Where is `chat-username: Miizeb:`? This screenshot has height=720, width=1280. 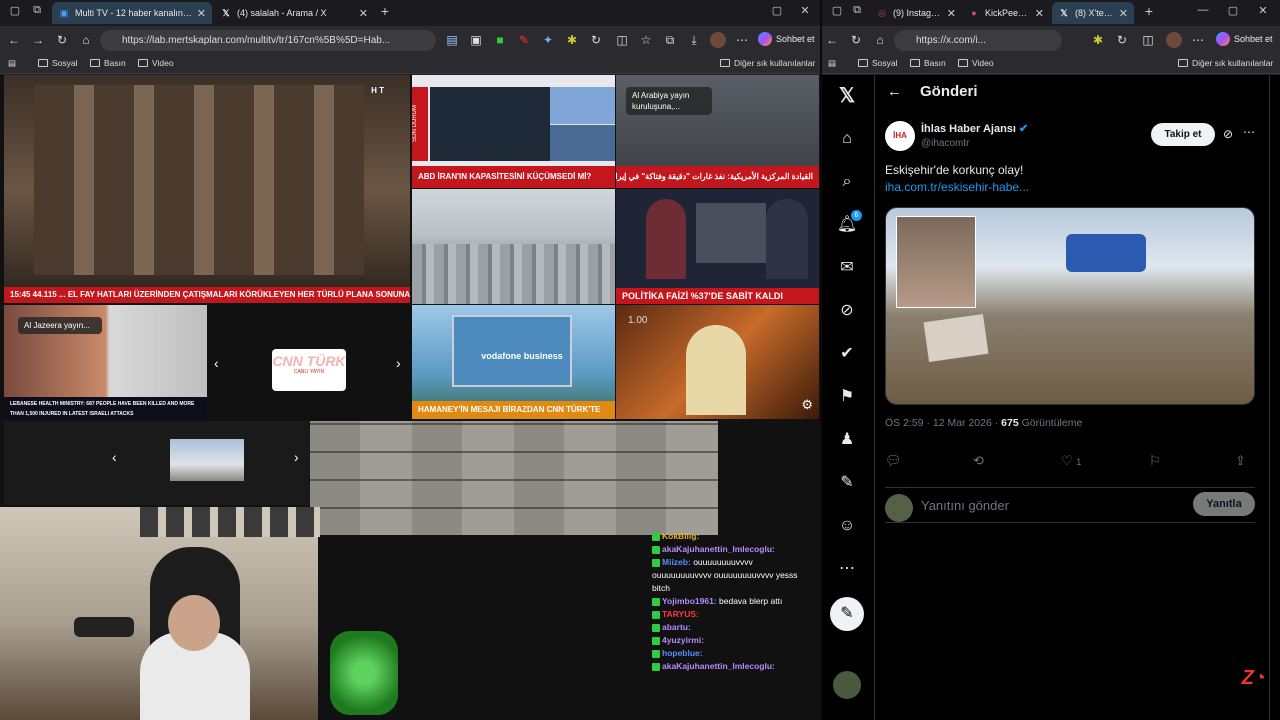 chat-username: Miizeb: is located at coordinates (676, 562).